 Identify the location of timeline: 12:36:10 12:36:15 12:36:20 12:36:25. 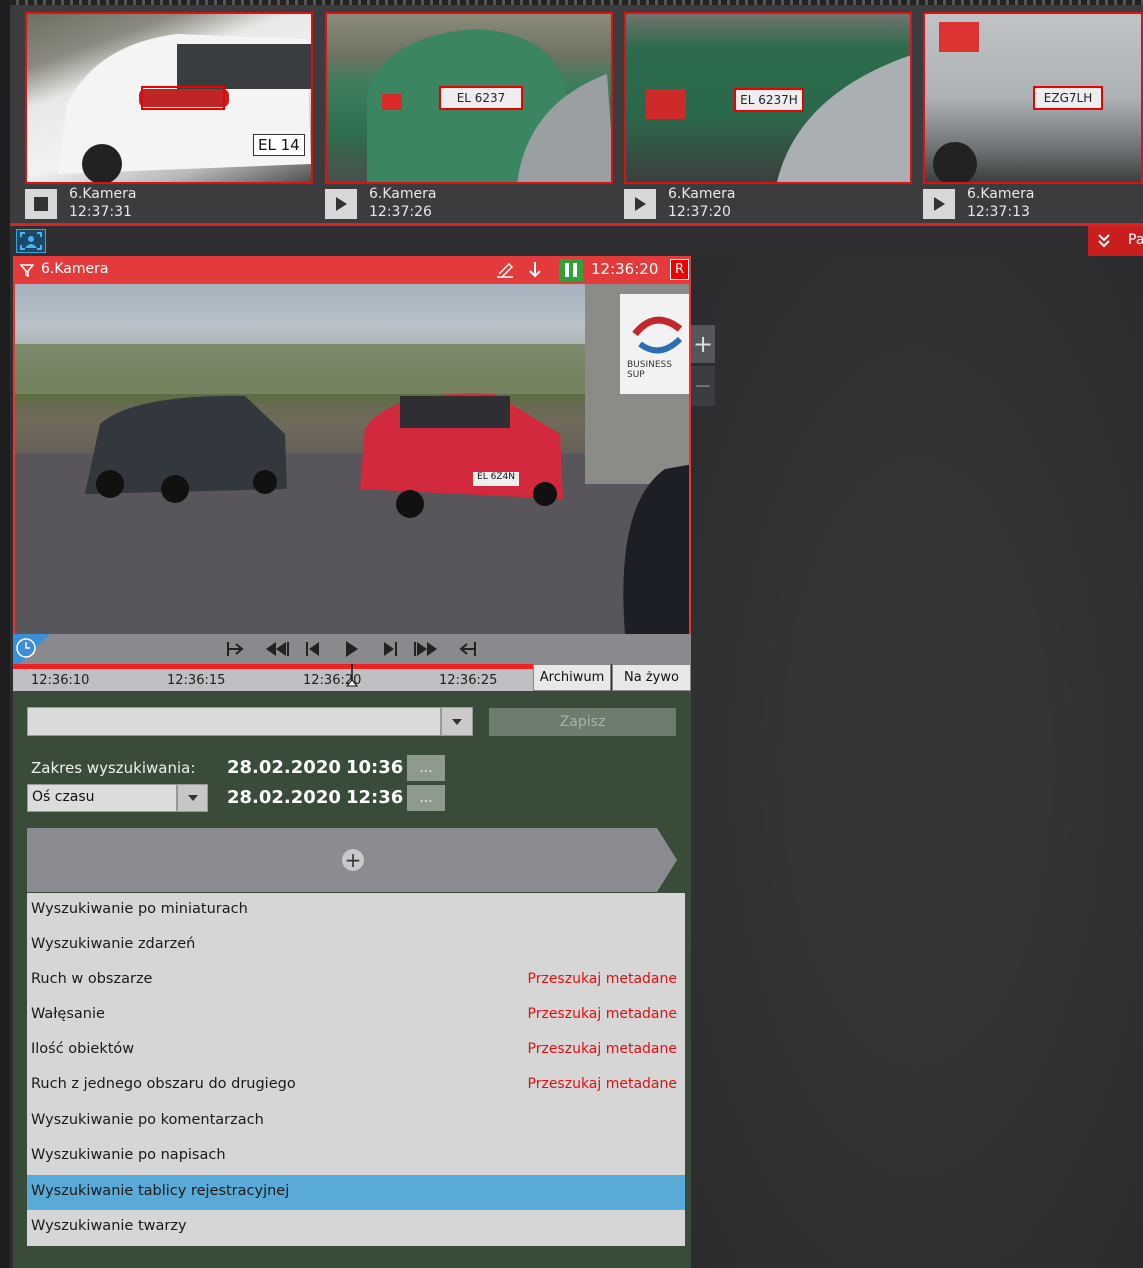
(273, 677).